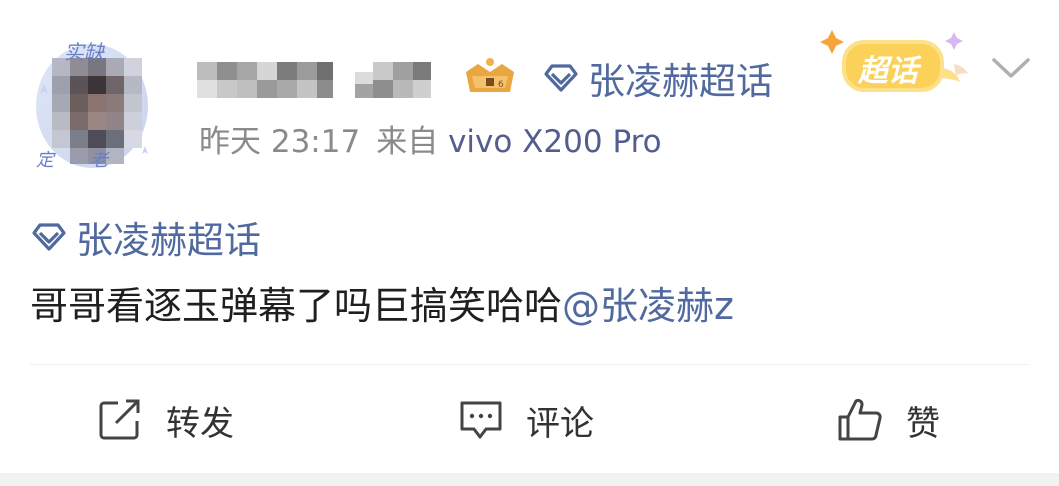 Image resolution: width=1059 pixels, height=486 pixels. Describe the element at coordinates (529, 479) in the screenshot. I see `footer-band` at that location.